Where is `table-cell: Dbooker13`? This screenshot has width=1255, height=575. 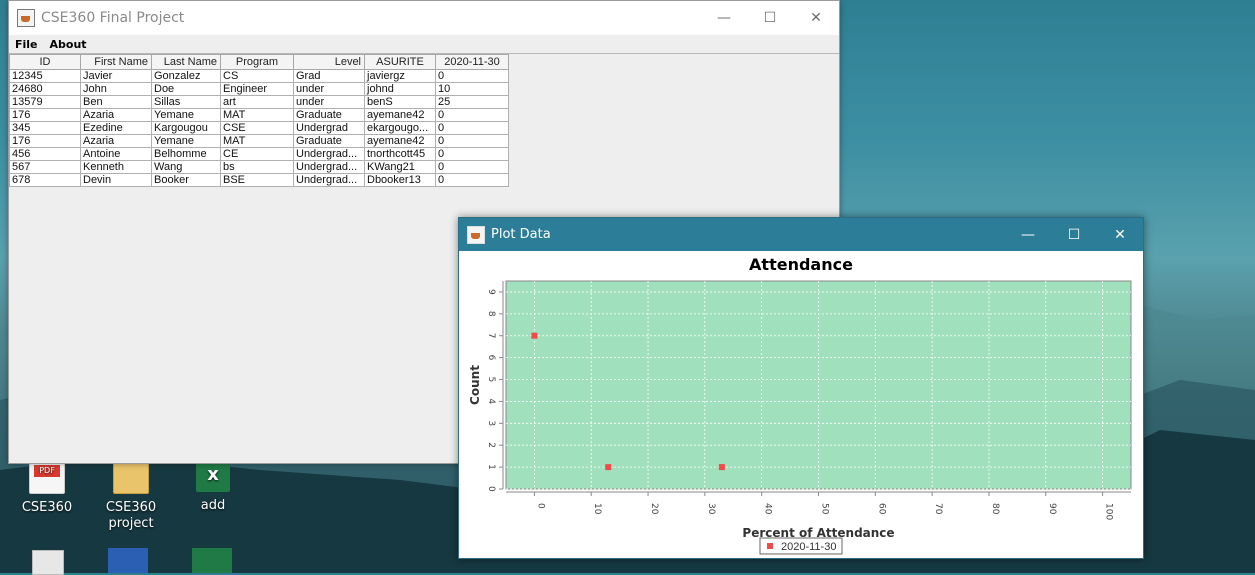 table-cell: Dbooker13 is located at coordinates (400, 180).